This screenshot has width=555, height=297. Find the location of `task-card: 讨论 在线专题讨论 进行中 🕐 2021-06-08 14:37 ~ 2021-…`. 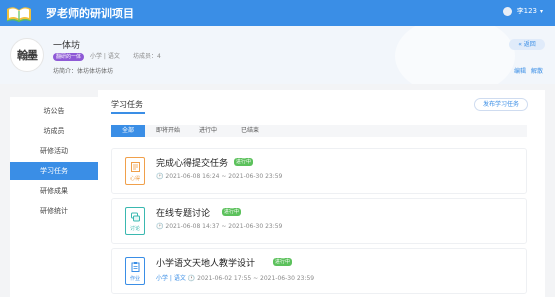

task-card: 讨论 在线专题讨论 进行中 🕐 2021-06-08 14:37 ~ 2021-… is located at coordinates (319, 221).